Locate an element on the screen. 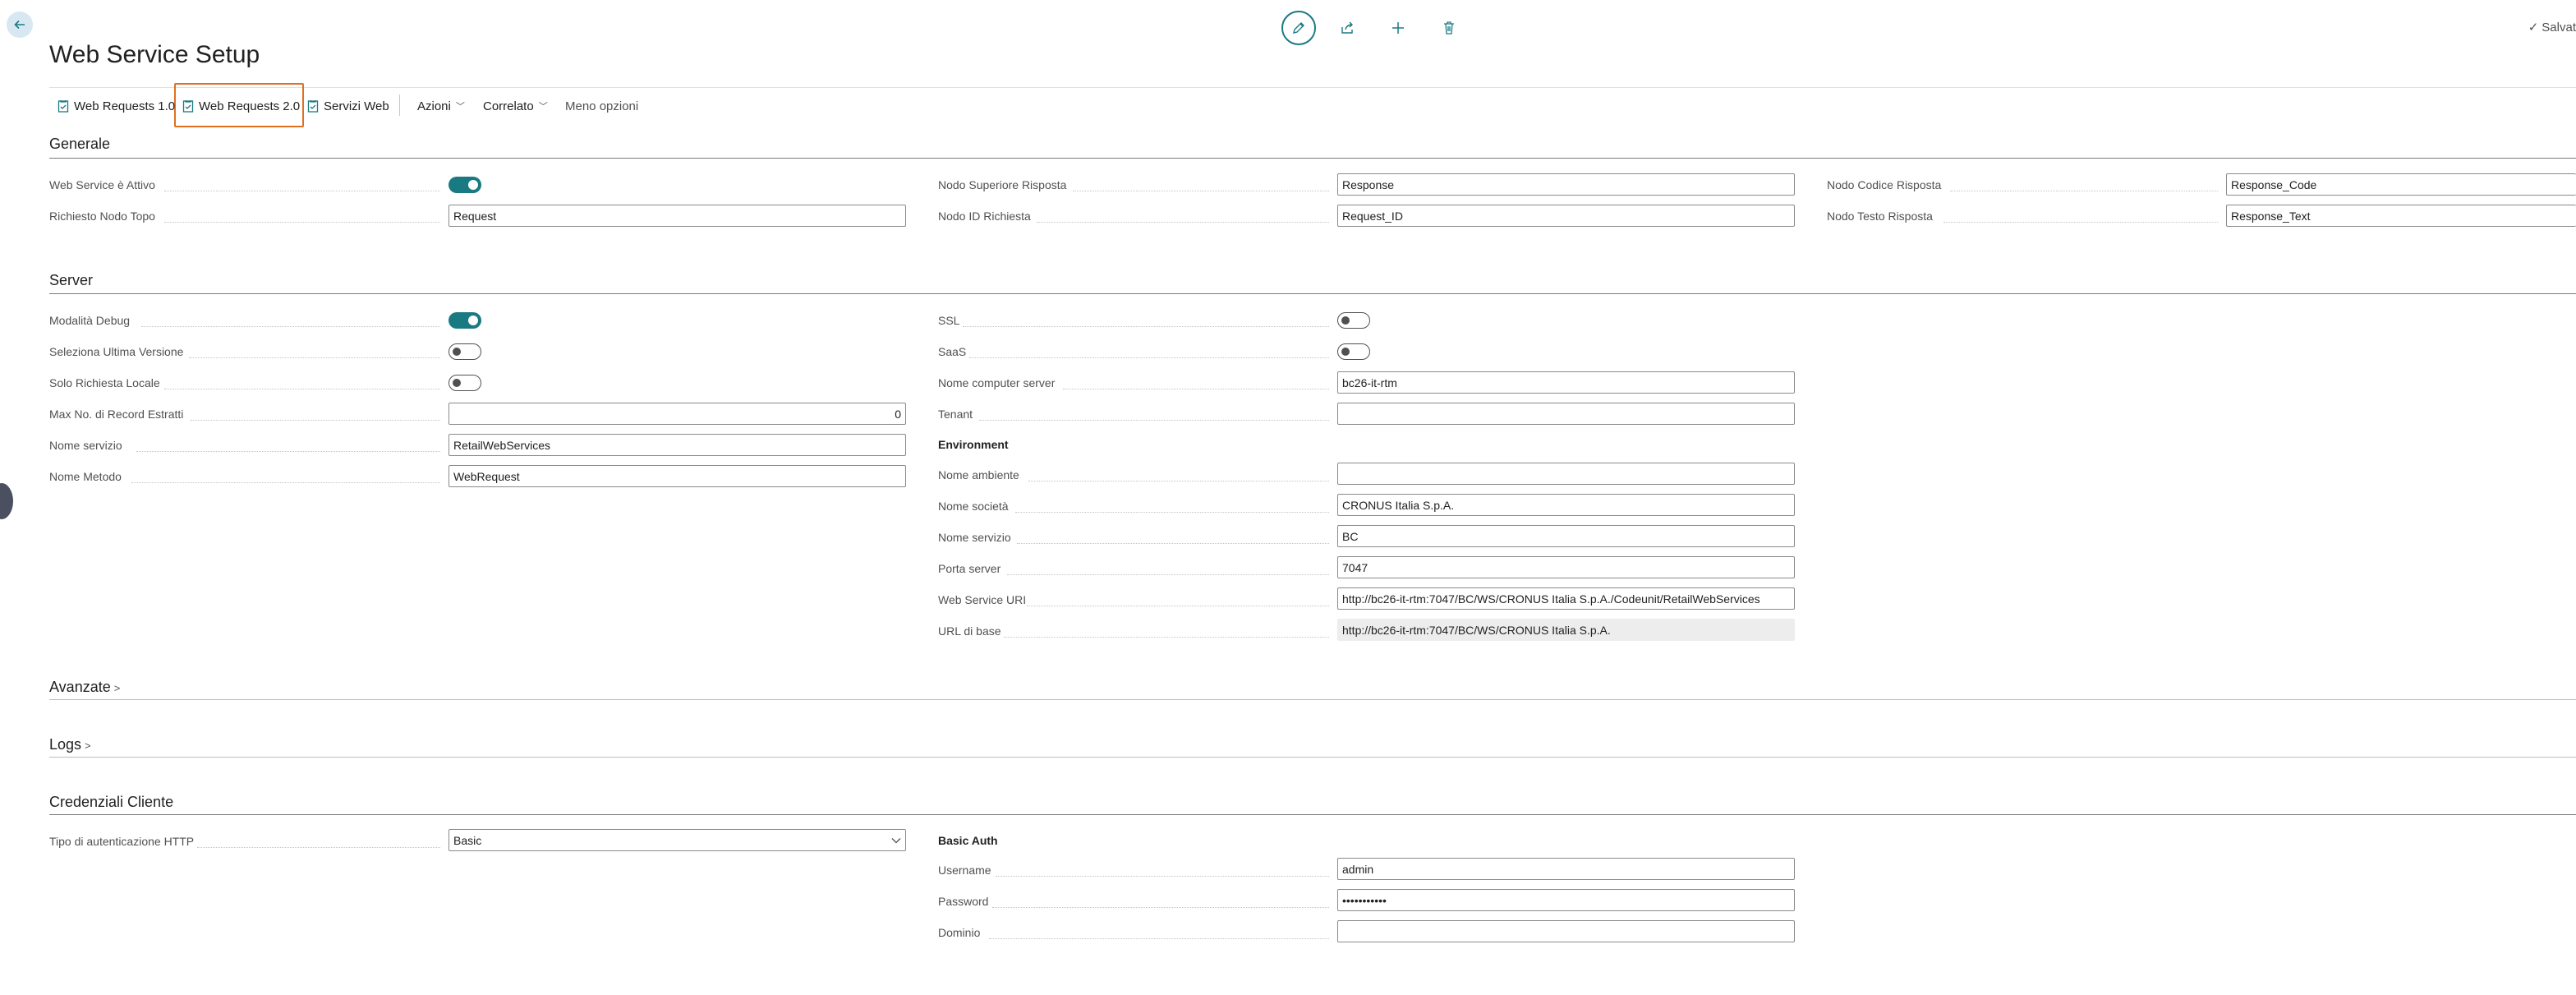 The width and height of the screenshot is (2576, 995). action-servizi-web: Servizi Web is located at coordinates (348, 106).